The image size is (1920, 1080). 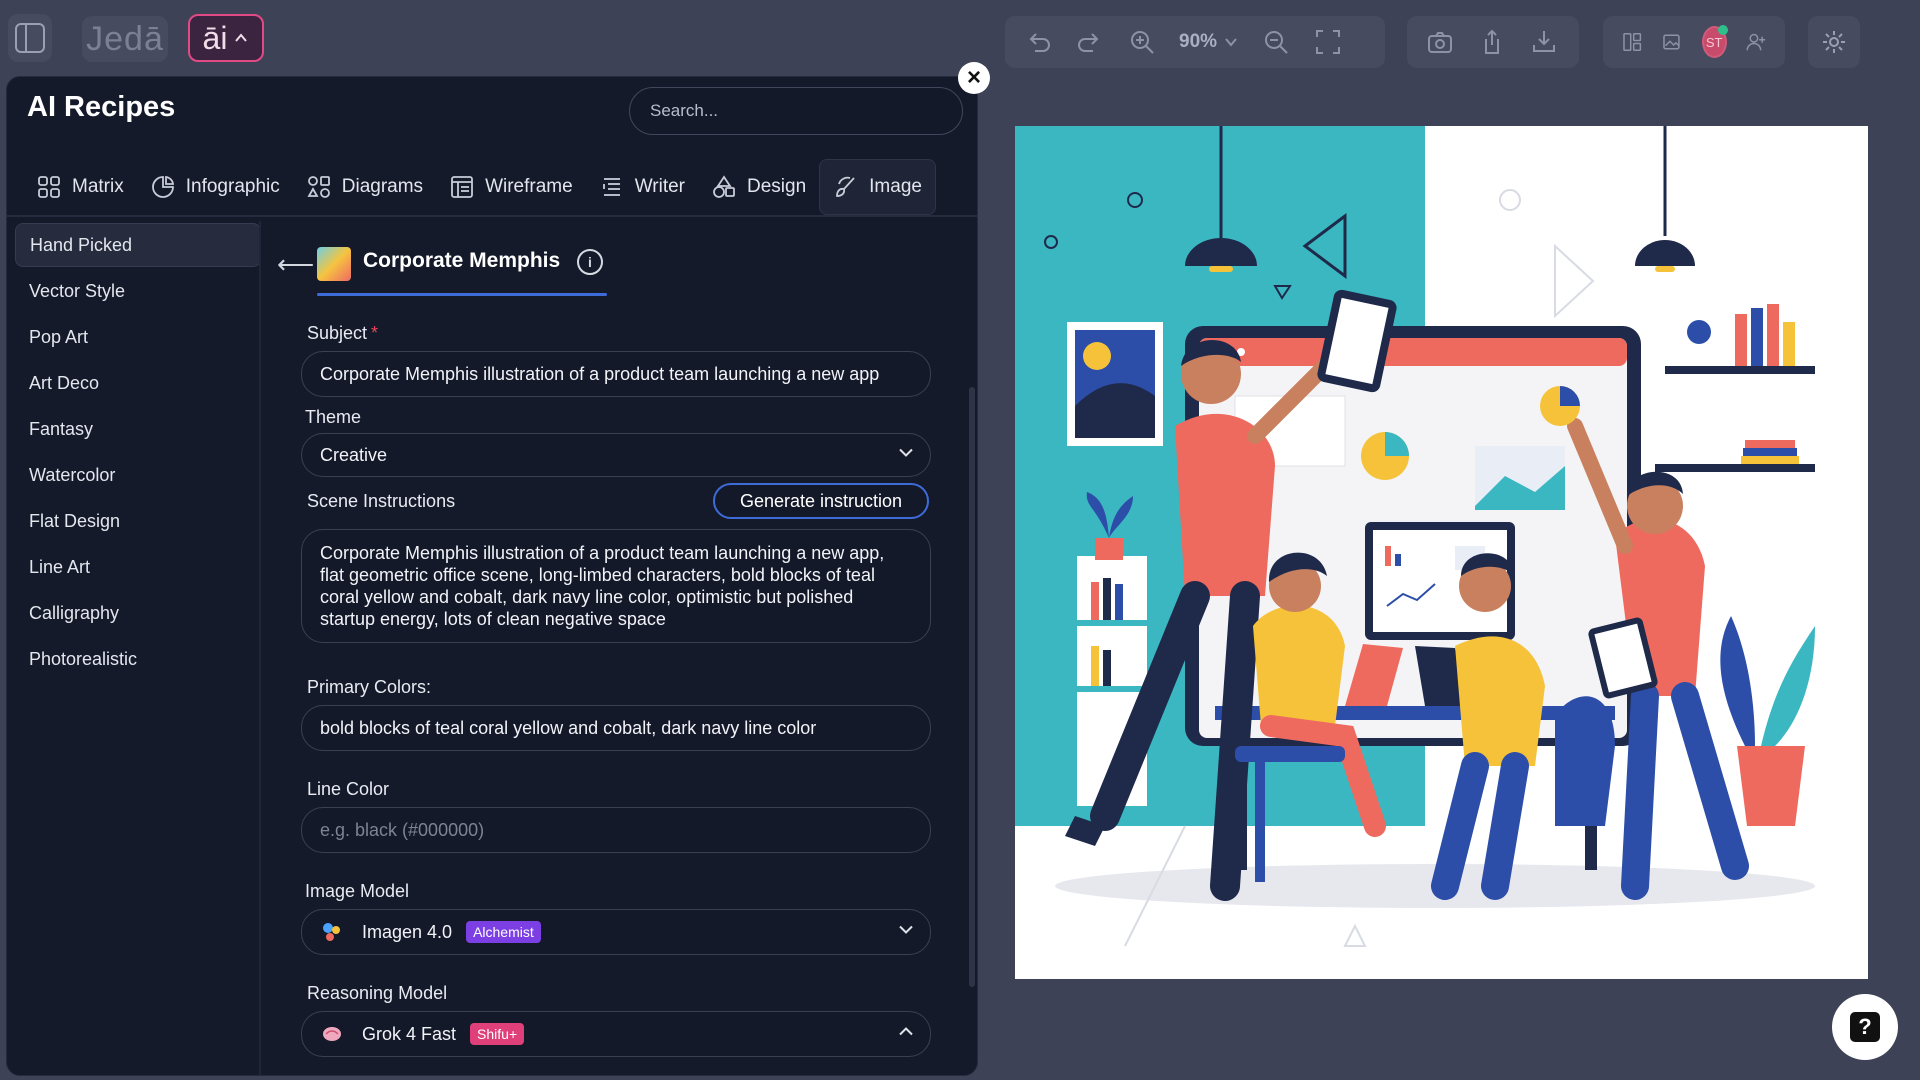 I want to click on form-scrollbar, so click(x=972, y=687).